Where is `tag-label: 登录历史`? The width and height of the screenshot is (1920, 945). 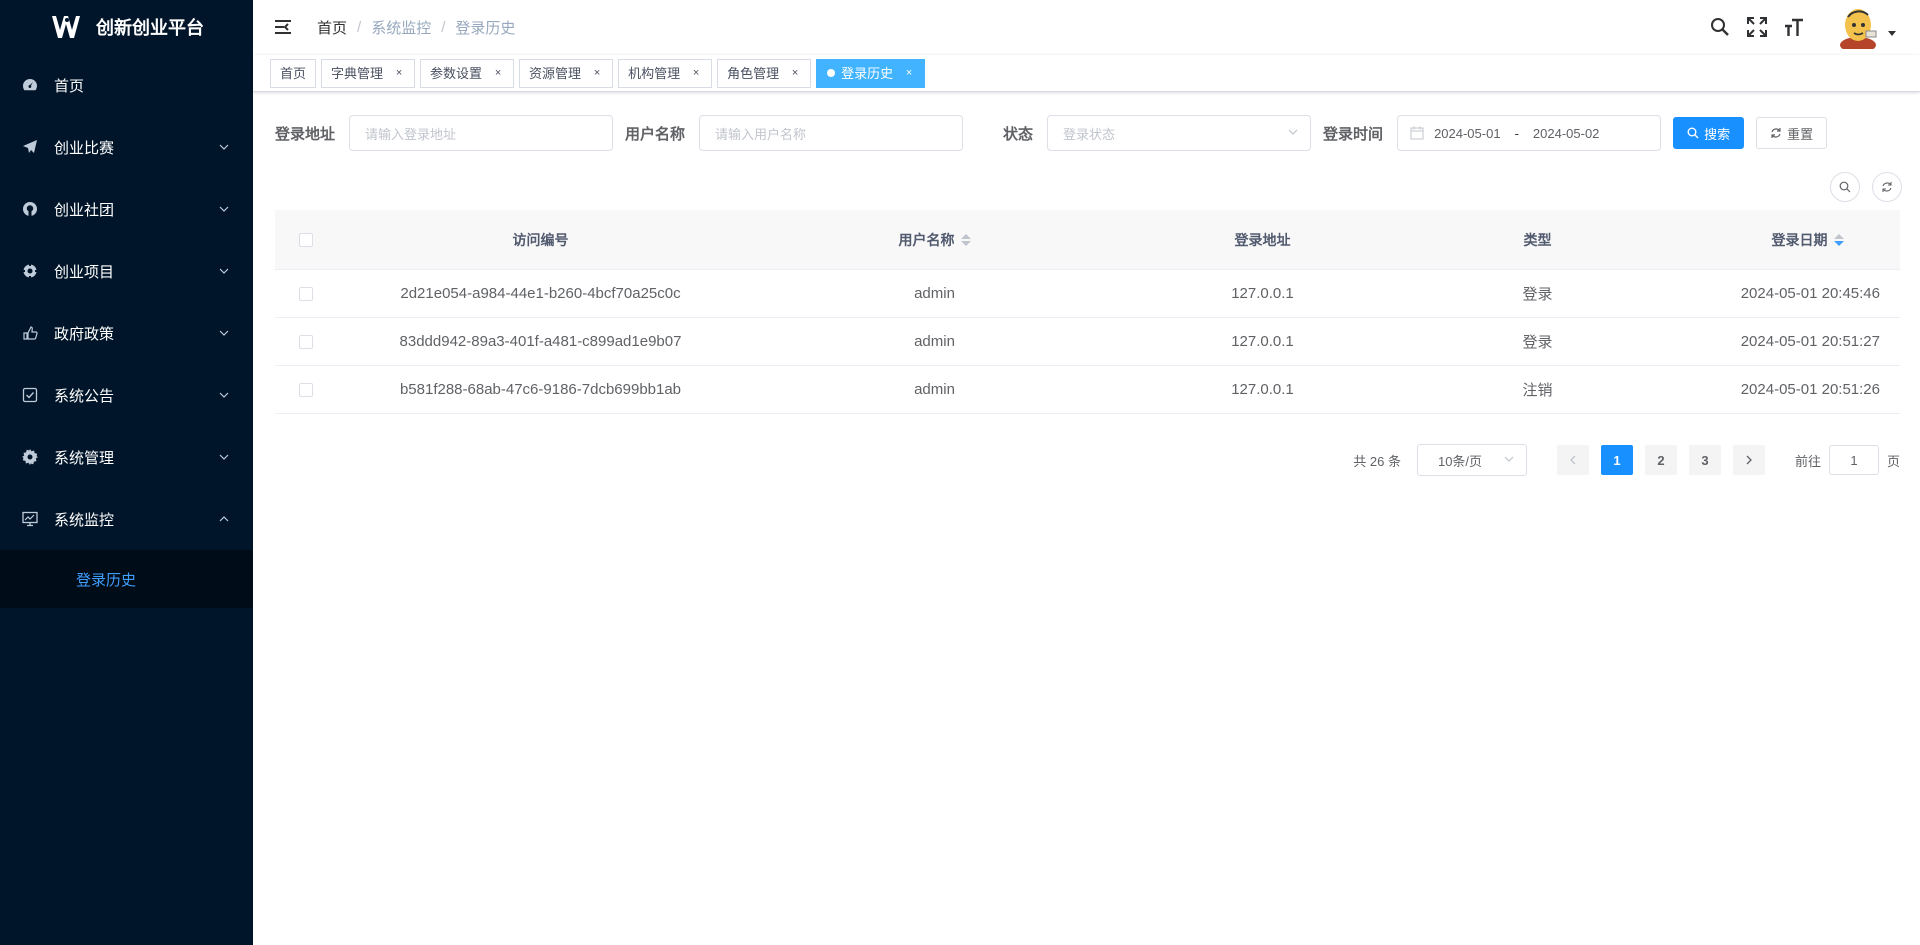
tag-label: 登录历史 is located at coordinates (867, 73).